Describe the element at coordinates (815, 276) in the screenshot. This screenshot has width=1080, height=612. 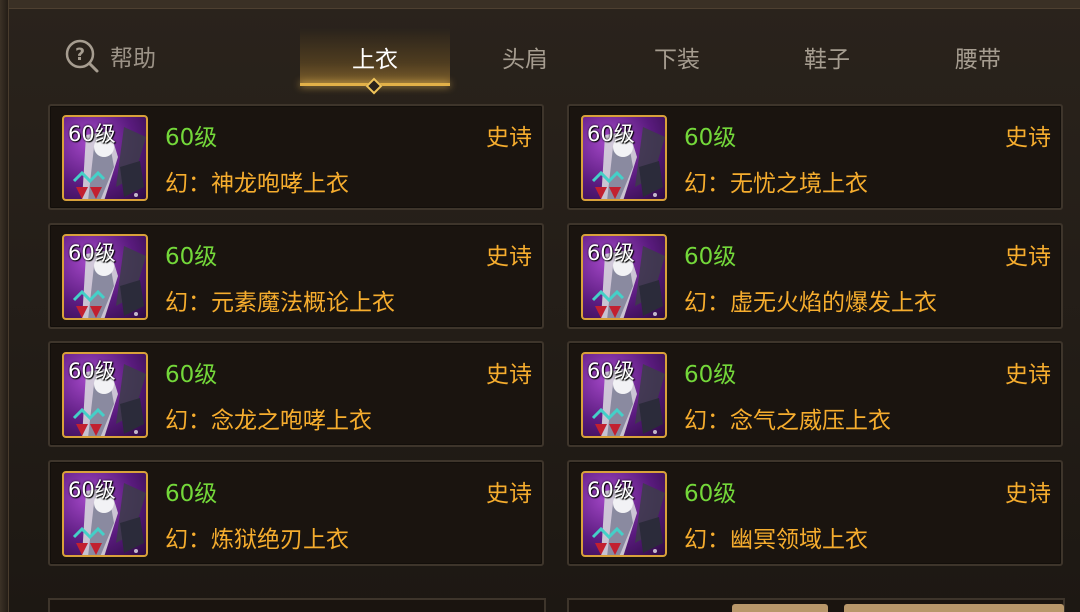
I see `item-card: 60级 60级 史诗 幻：虚无火焰的爆发上衣` at that location.